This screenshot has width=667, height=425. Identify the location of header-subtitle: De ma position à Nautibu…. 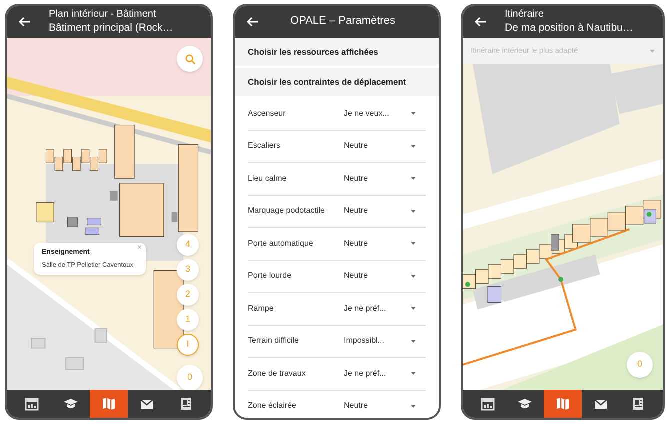
(569, 28).